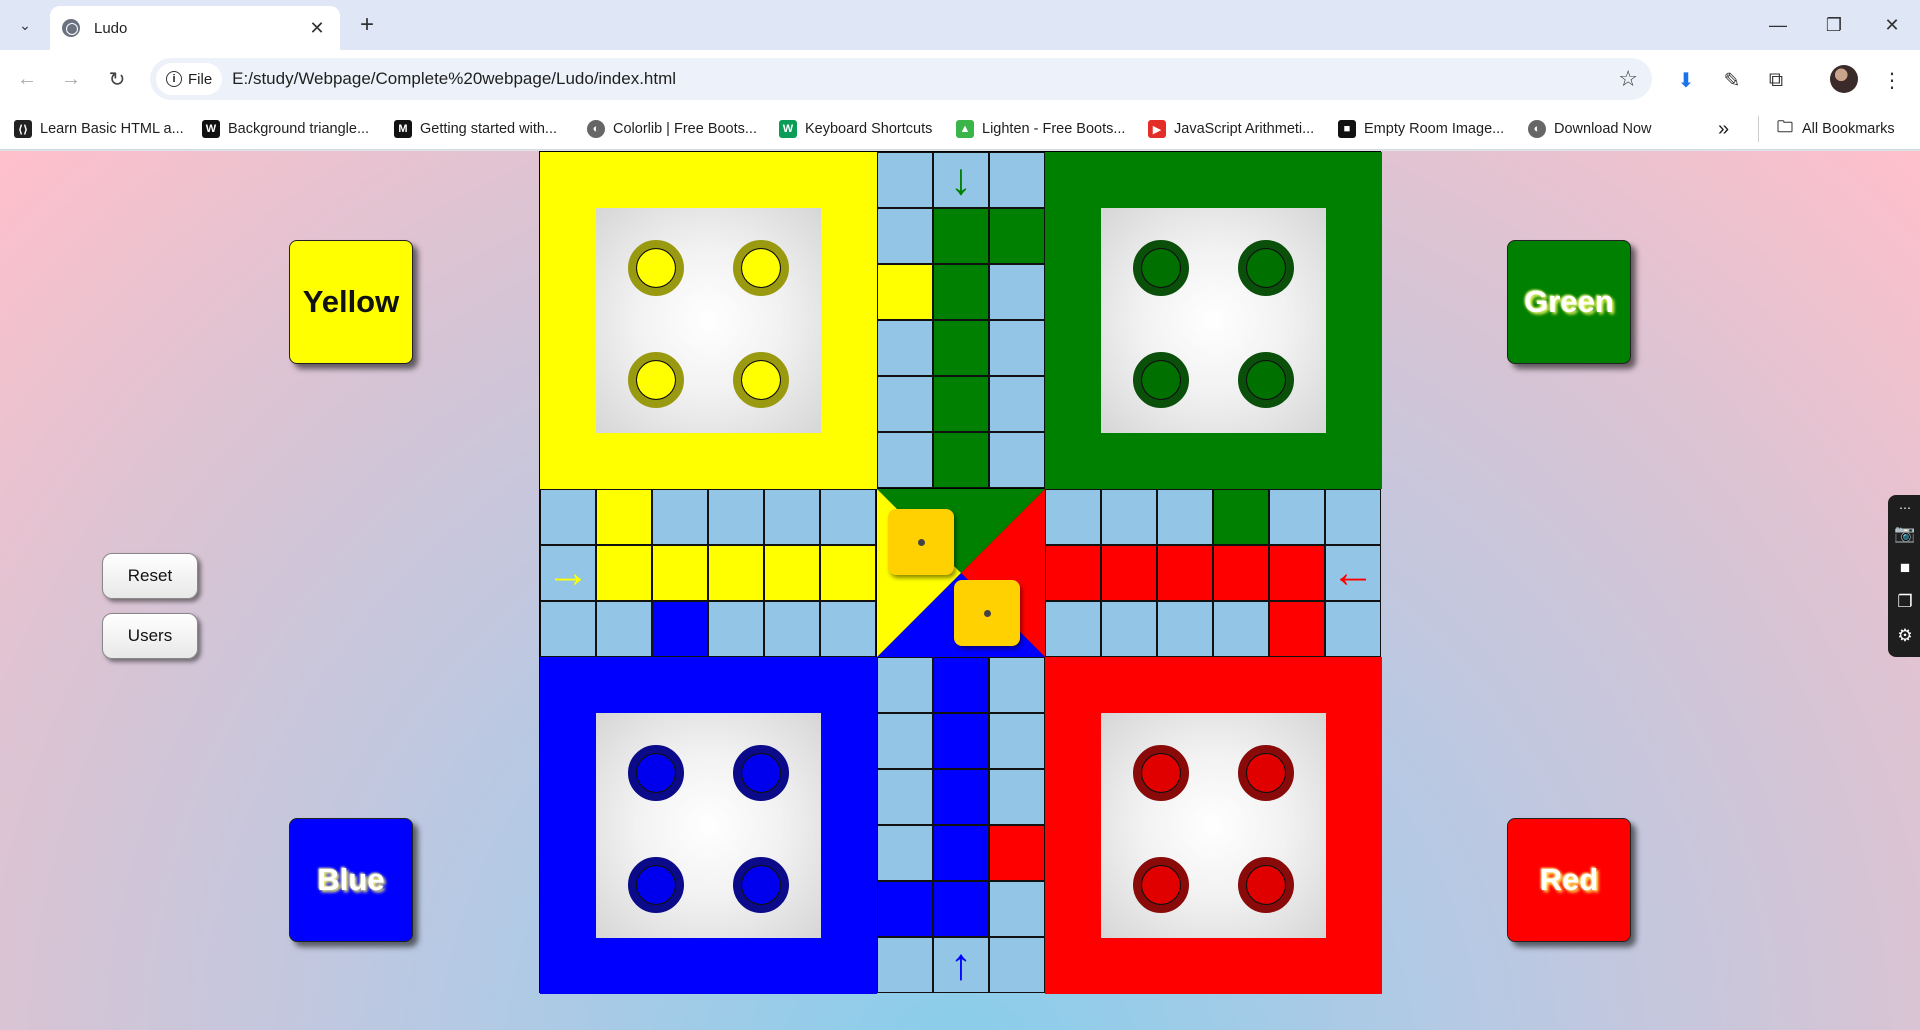  I want to click on bookmark-item: W Keyboard Shortcuts, so click(855, 129).